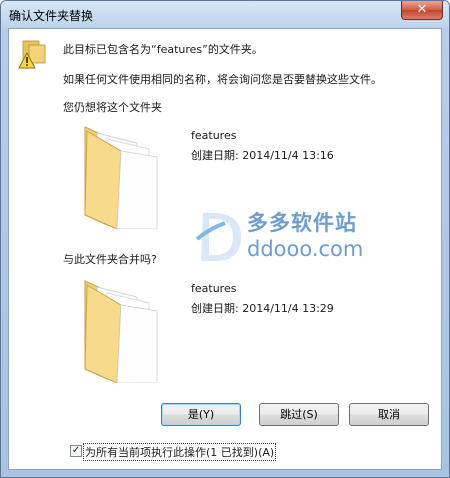 The height and width of the screenshot is (478, 450). Describe the element at coordinates (302, 223) in the screenshot. I see `watermark-cn: 多多软件站` at that location.